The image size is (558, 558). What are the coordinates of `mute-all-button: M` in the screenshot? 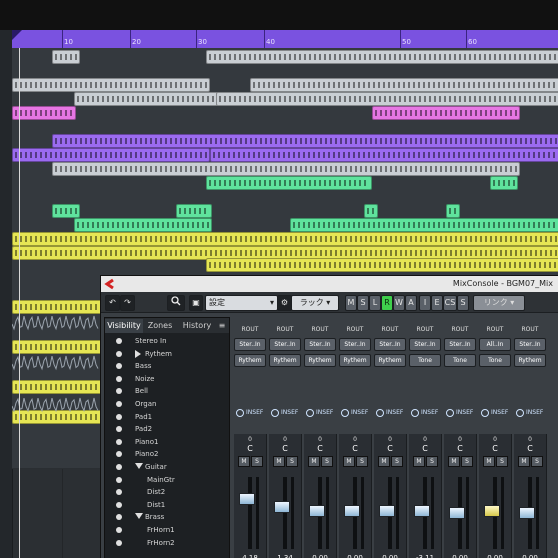 It's located at (351, 303).